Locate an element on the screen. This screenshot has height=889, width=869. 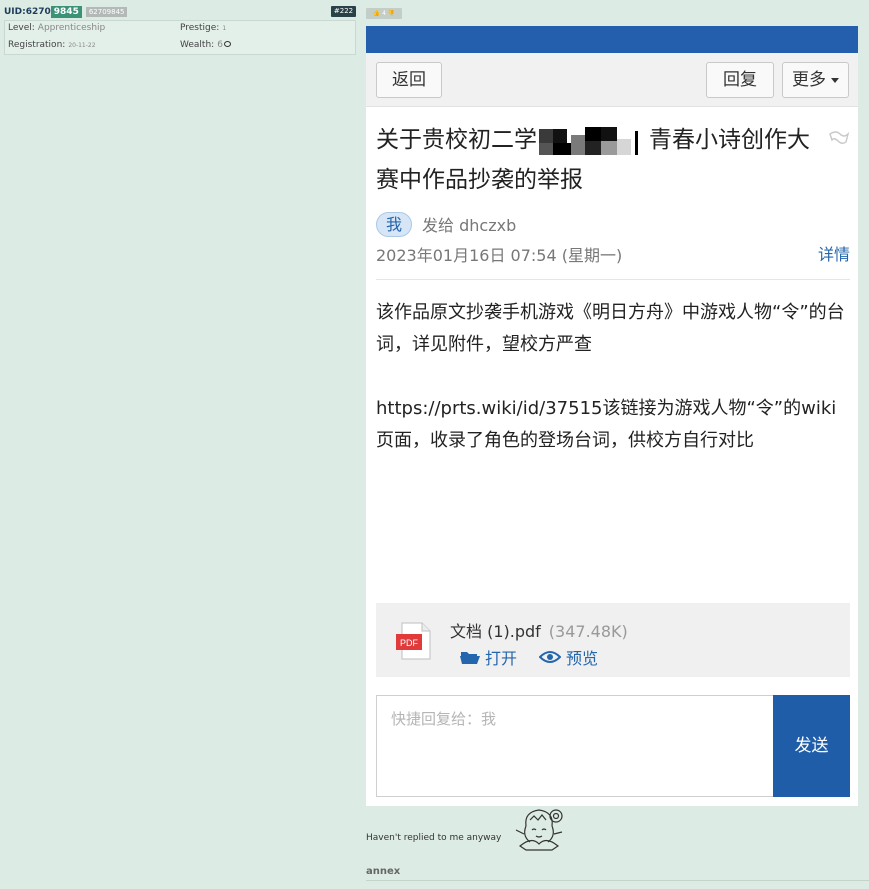
sender-row: 我 发给 dhczxb is located at coordinates (446, 224).